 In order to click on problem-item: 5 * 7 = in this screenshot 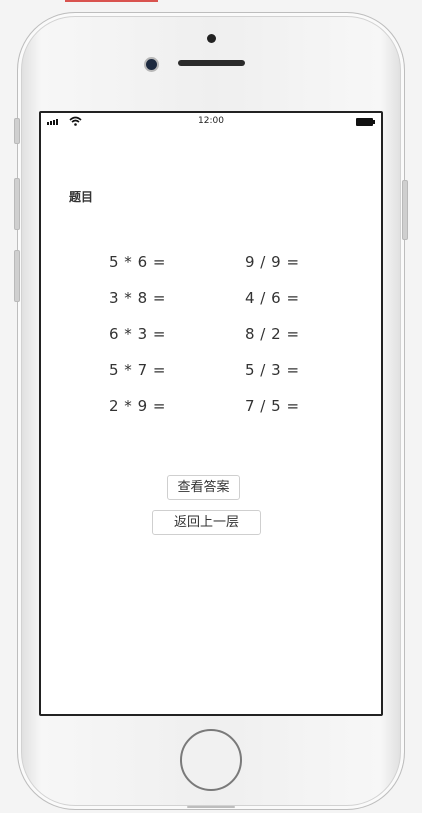, I will do `click(137, 370)`.